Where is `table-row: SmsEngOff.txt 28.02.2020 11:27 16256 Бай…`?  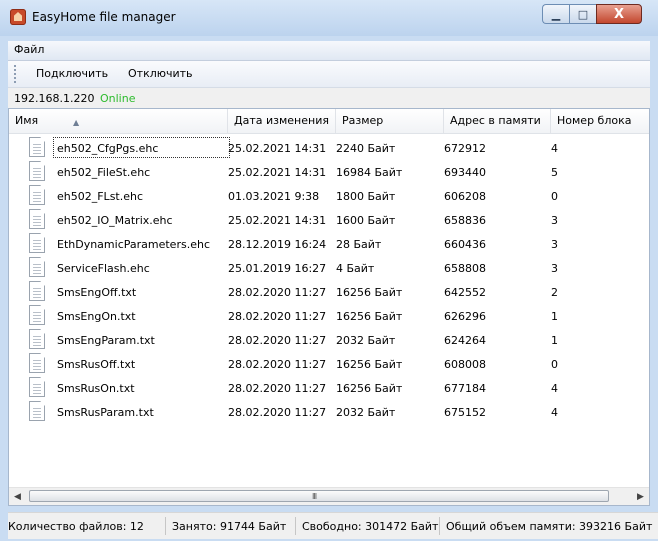
table-row: SmsEngOff.txt 28.02.2020 11:27 16256 Бай… is located at coordinates (329, 292).